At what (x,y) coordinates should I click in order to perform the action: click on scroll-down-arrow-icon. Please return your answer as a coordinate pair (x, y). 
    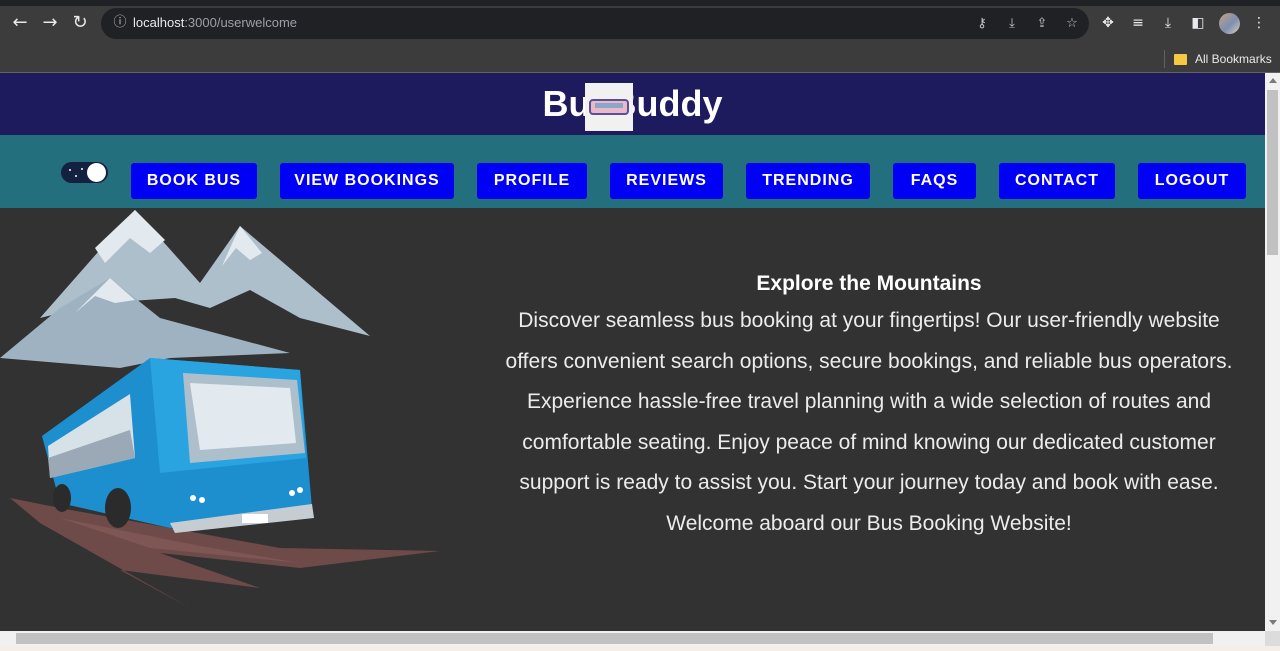
    Looking at the image, I should click on (1273, 622).